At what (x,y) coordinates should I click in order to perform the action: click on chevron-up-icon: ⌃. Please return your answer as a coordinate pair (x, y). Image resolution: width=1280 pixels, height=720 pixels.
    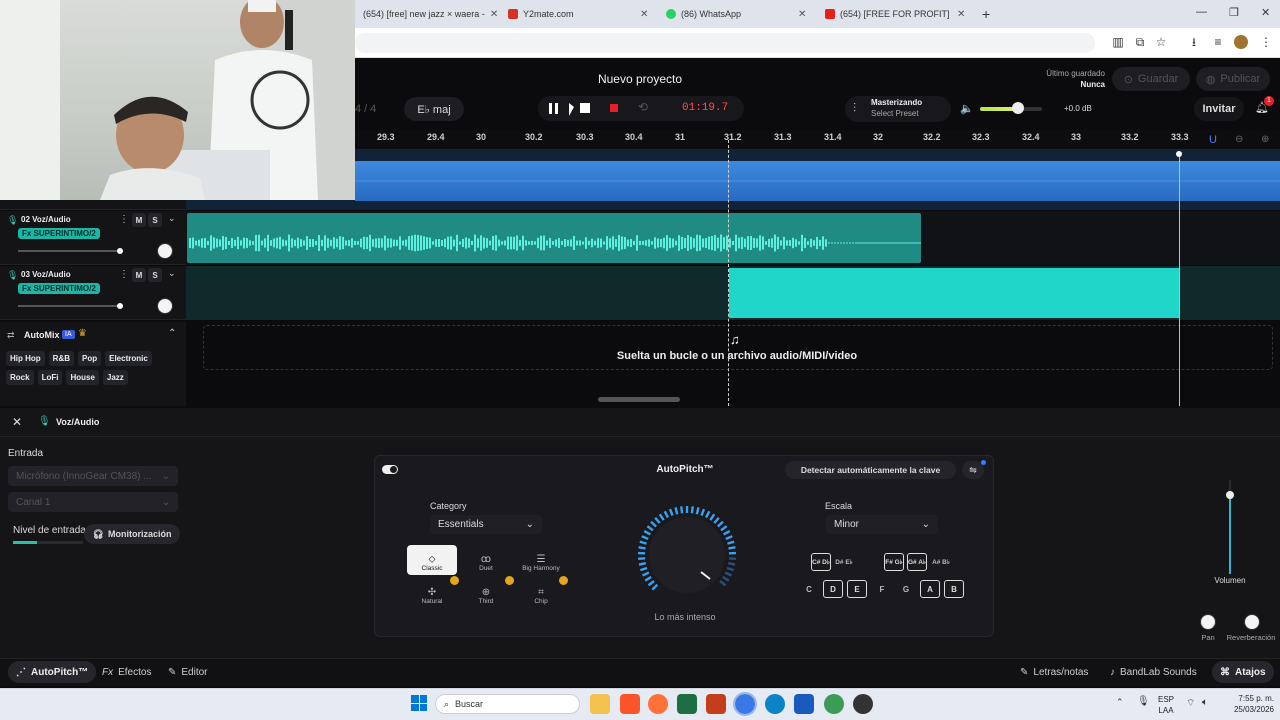
    Looking at the image, I should click on (172, 333).